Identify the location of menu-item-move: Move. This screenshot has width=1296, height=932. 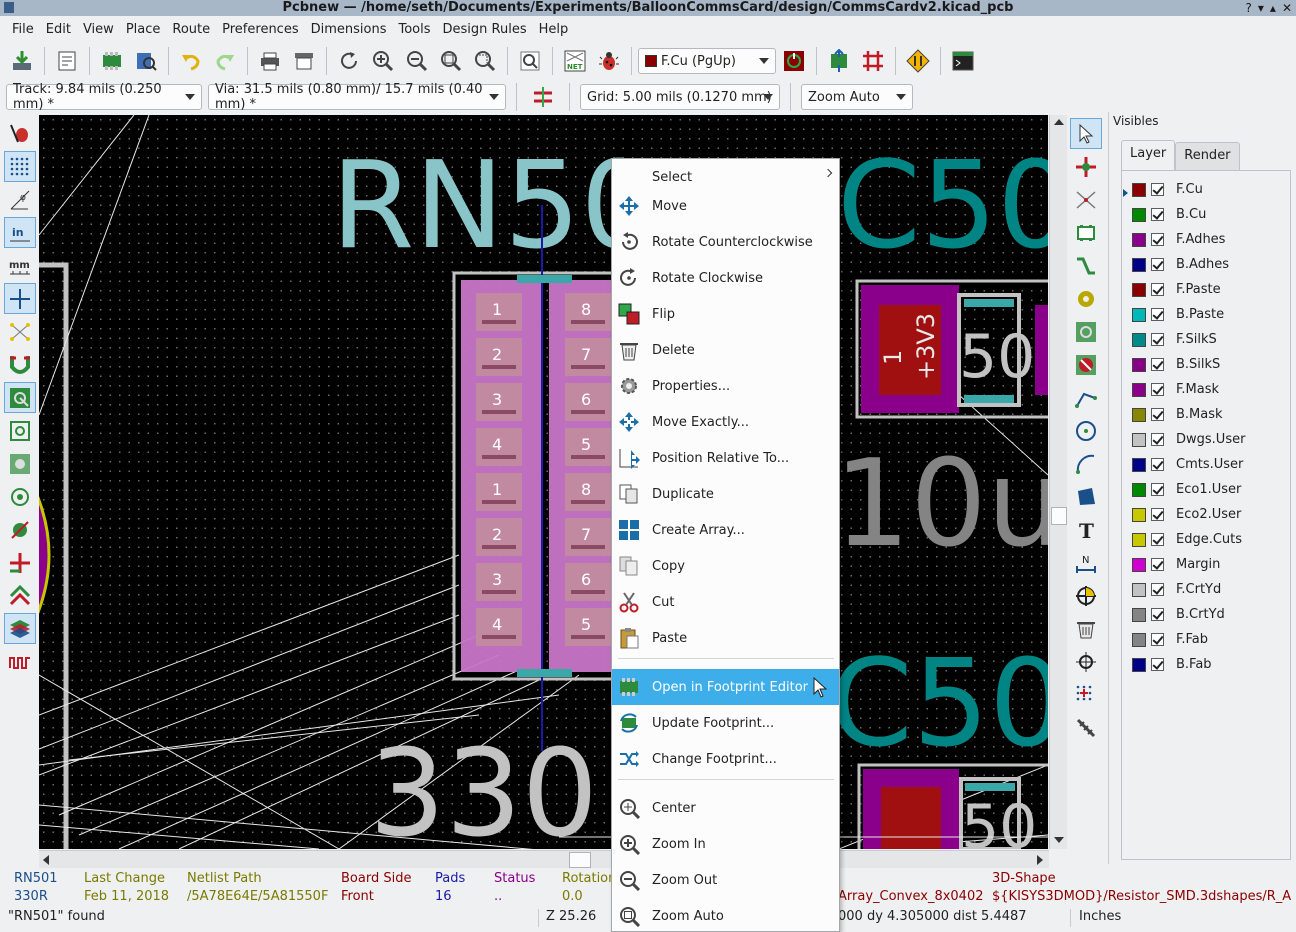
(725, 206).